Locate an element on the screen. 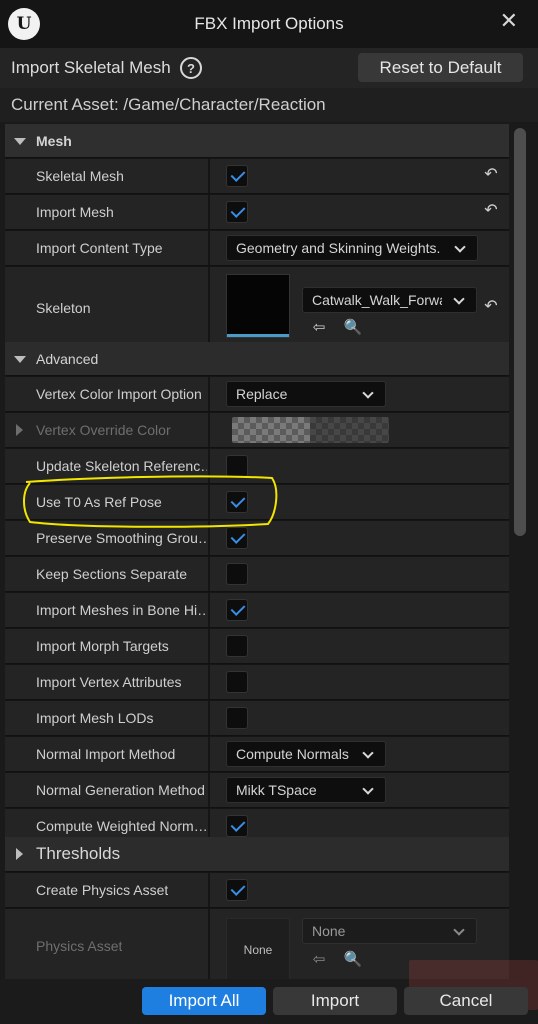  preserve-smoothing-groups-checkbox is located at coordinates (237, 538).